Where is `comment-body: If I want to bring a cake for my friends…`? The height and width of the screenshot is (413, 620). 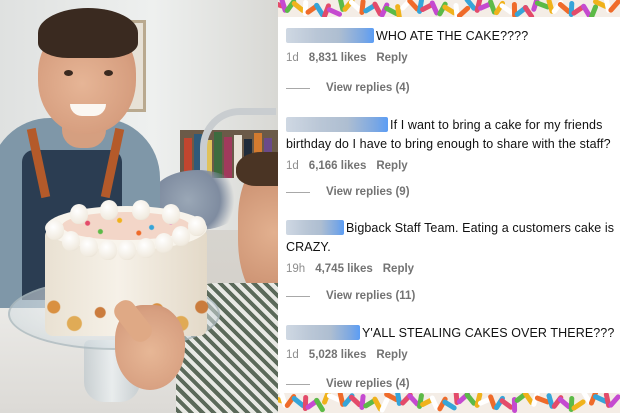 comment-body: If I want to bring a cake for my friends… is located at coordinates (451, 135).